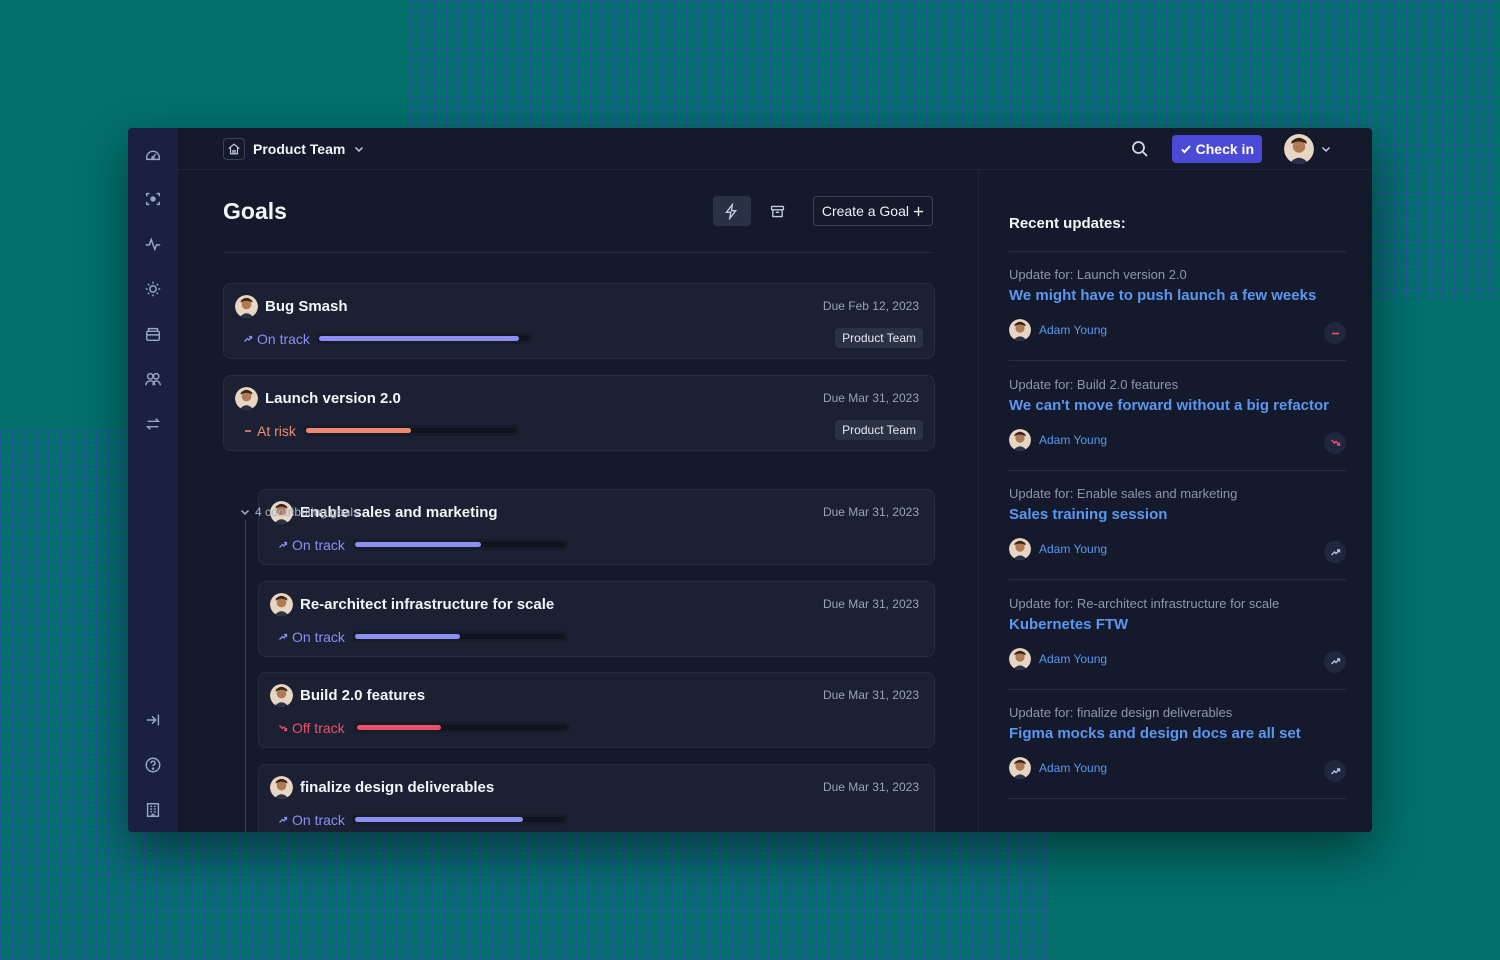 The width and height of the screenshot is (1500, 960). Describe the element at coordinates (307, 512) in the screenshot. I see `contributing-goals-label: 4 contributing goals` at that location.